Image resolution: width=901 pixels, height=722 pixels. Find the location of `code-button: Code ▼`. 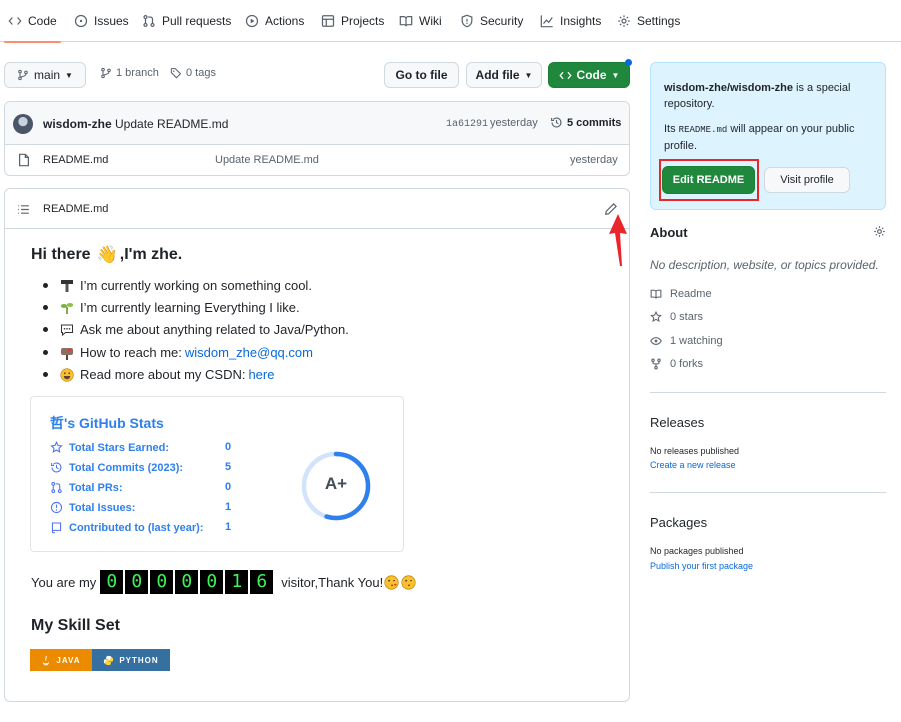

code-button: Code ▼ is located at coordinates (589, 75).